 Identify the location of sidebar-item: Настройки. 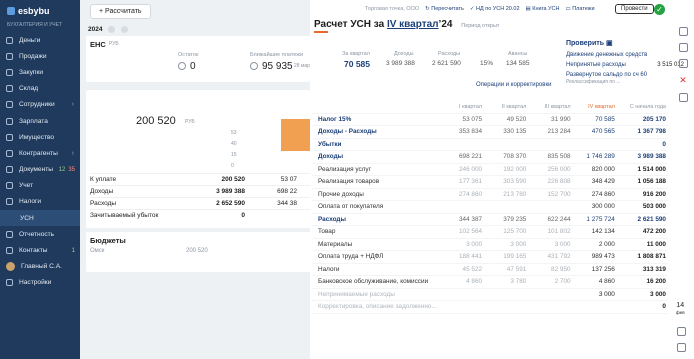
(40, 283).